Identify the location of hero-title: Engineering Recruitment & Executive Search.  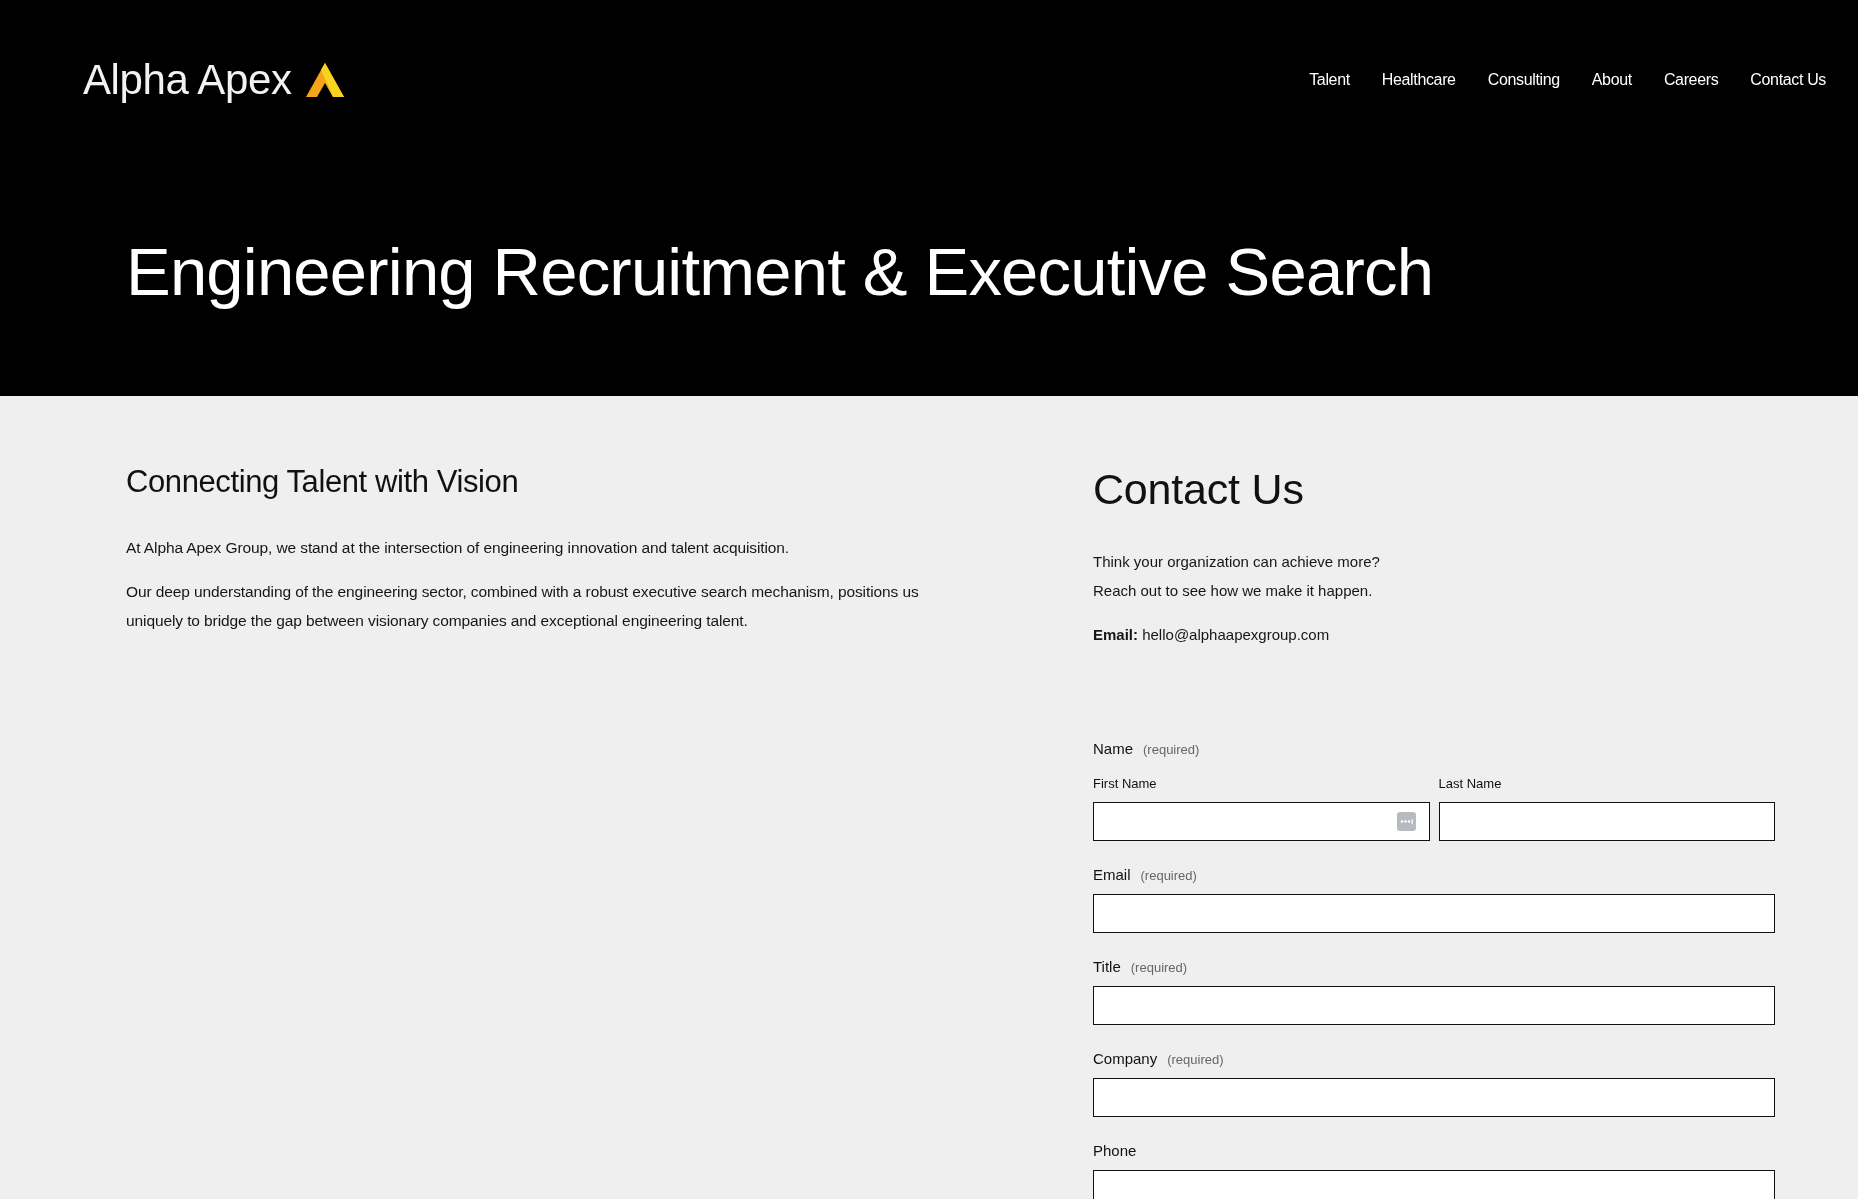
(780, 272).